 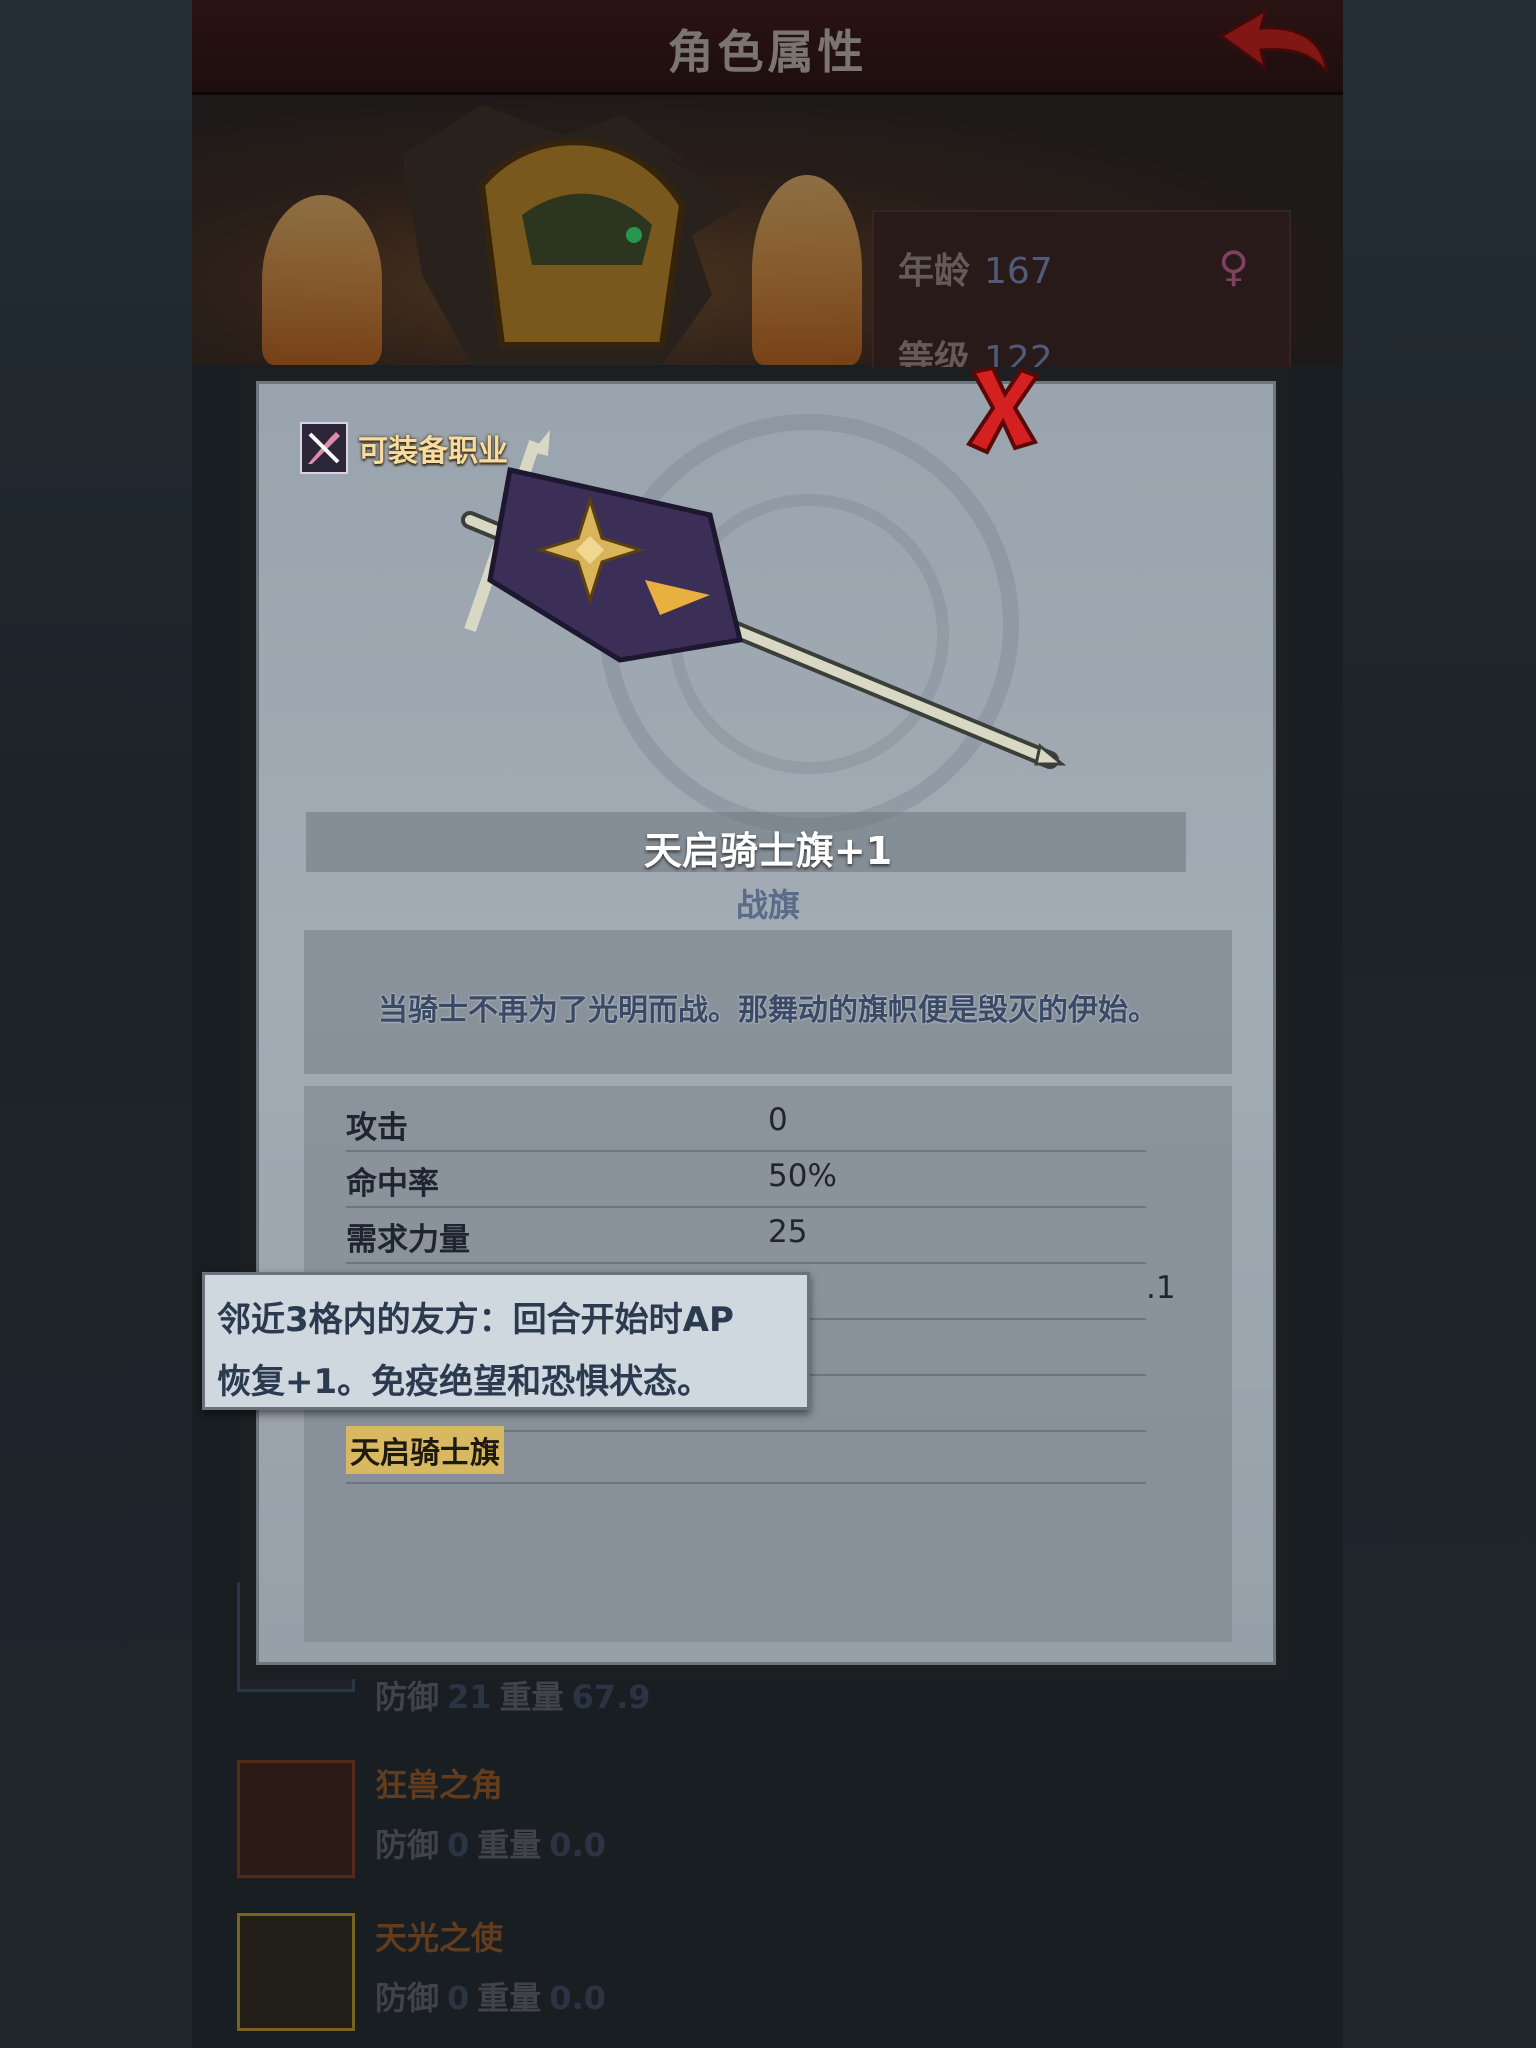 I want to click on set-name-link: 天启骑士旗, so click(x=425, y=1450).